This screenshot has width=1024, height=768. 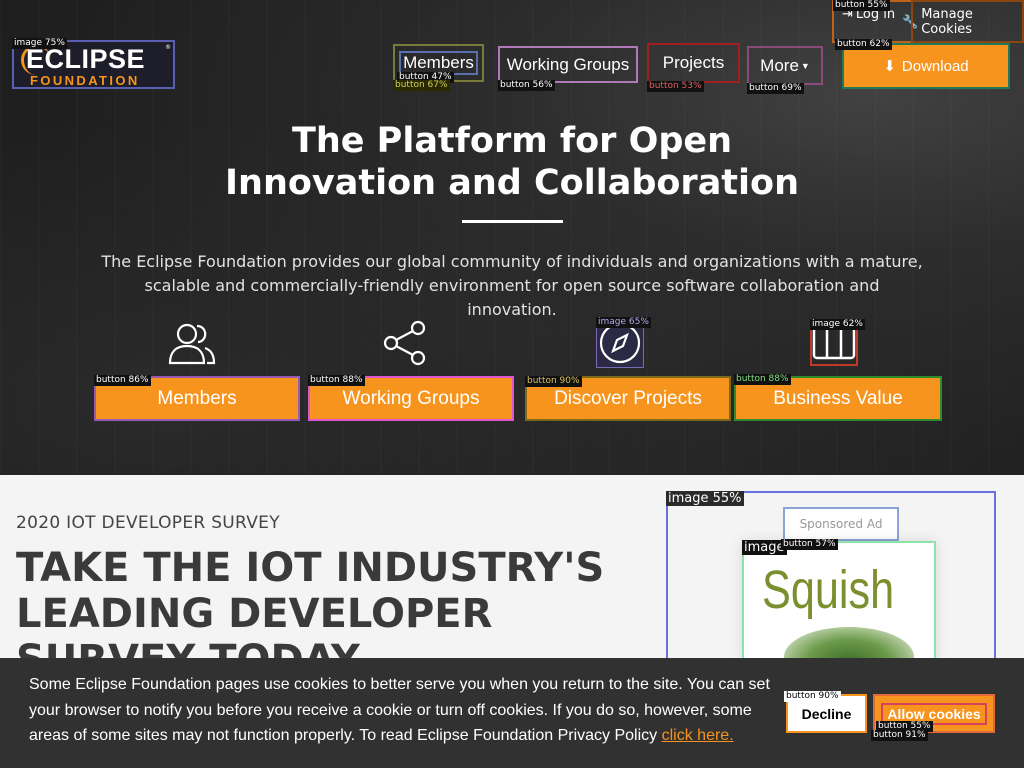 What do you see at coordinates (675, 86) in the screenshot?
I see `annotation-tag: button 53%` at bounding box center [675, 86].